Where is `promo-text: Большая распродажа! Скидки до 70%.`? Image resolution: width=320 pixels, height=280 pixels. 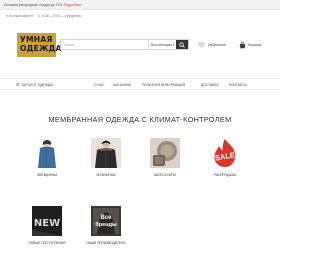
promo-text: Большая распродажа! Скидки до 70%. is located at coordinates (34, 4).